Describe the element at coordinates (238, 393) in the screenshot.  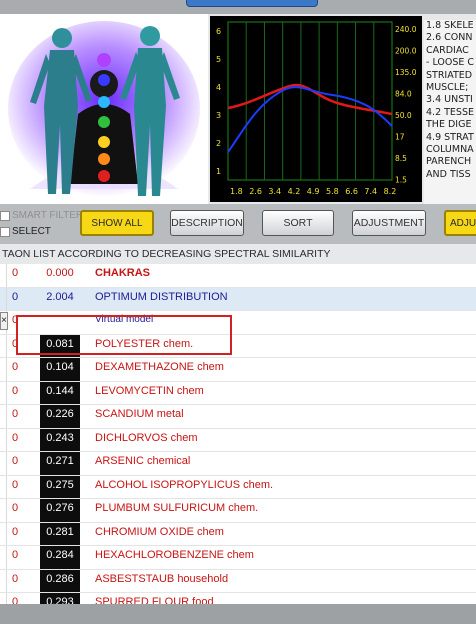
I see `list-row: 0 0.144 LEVOMYCETIN chem` at that location.